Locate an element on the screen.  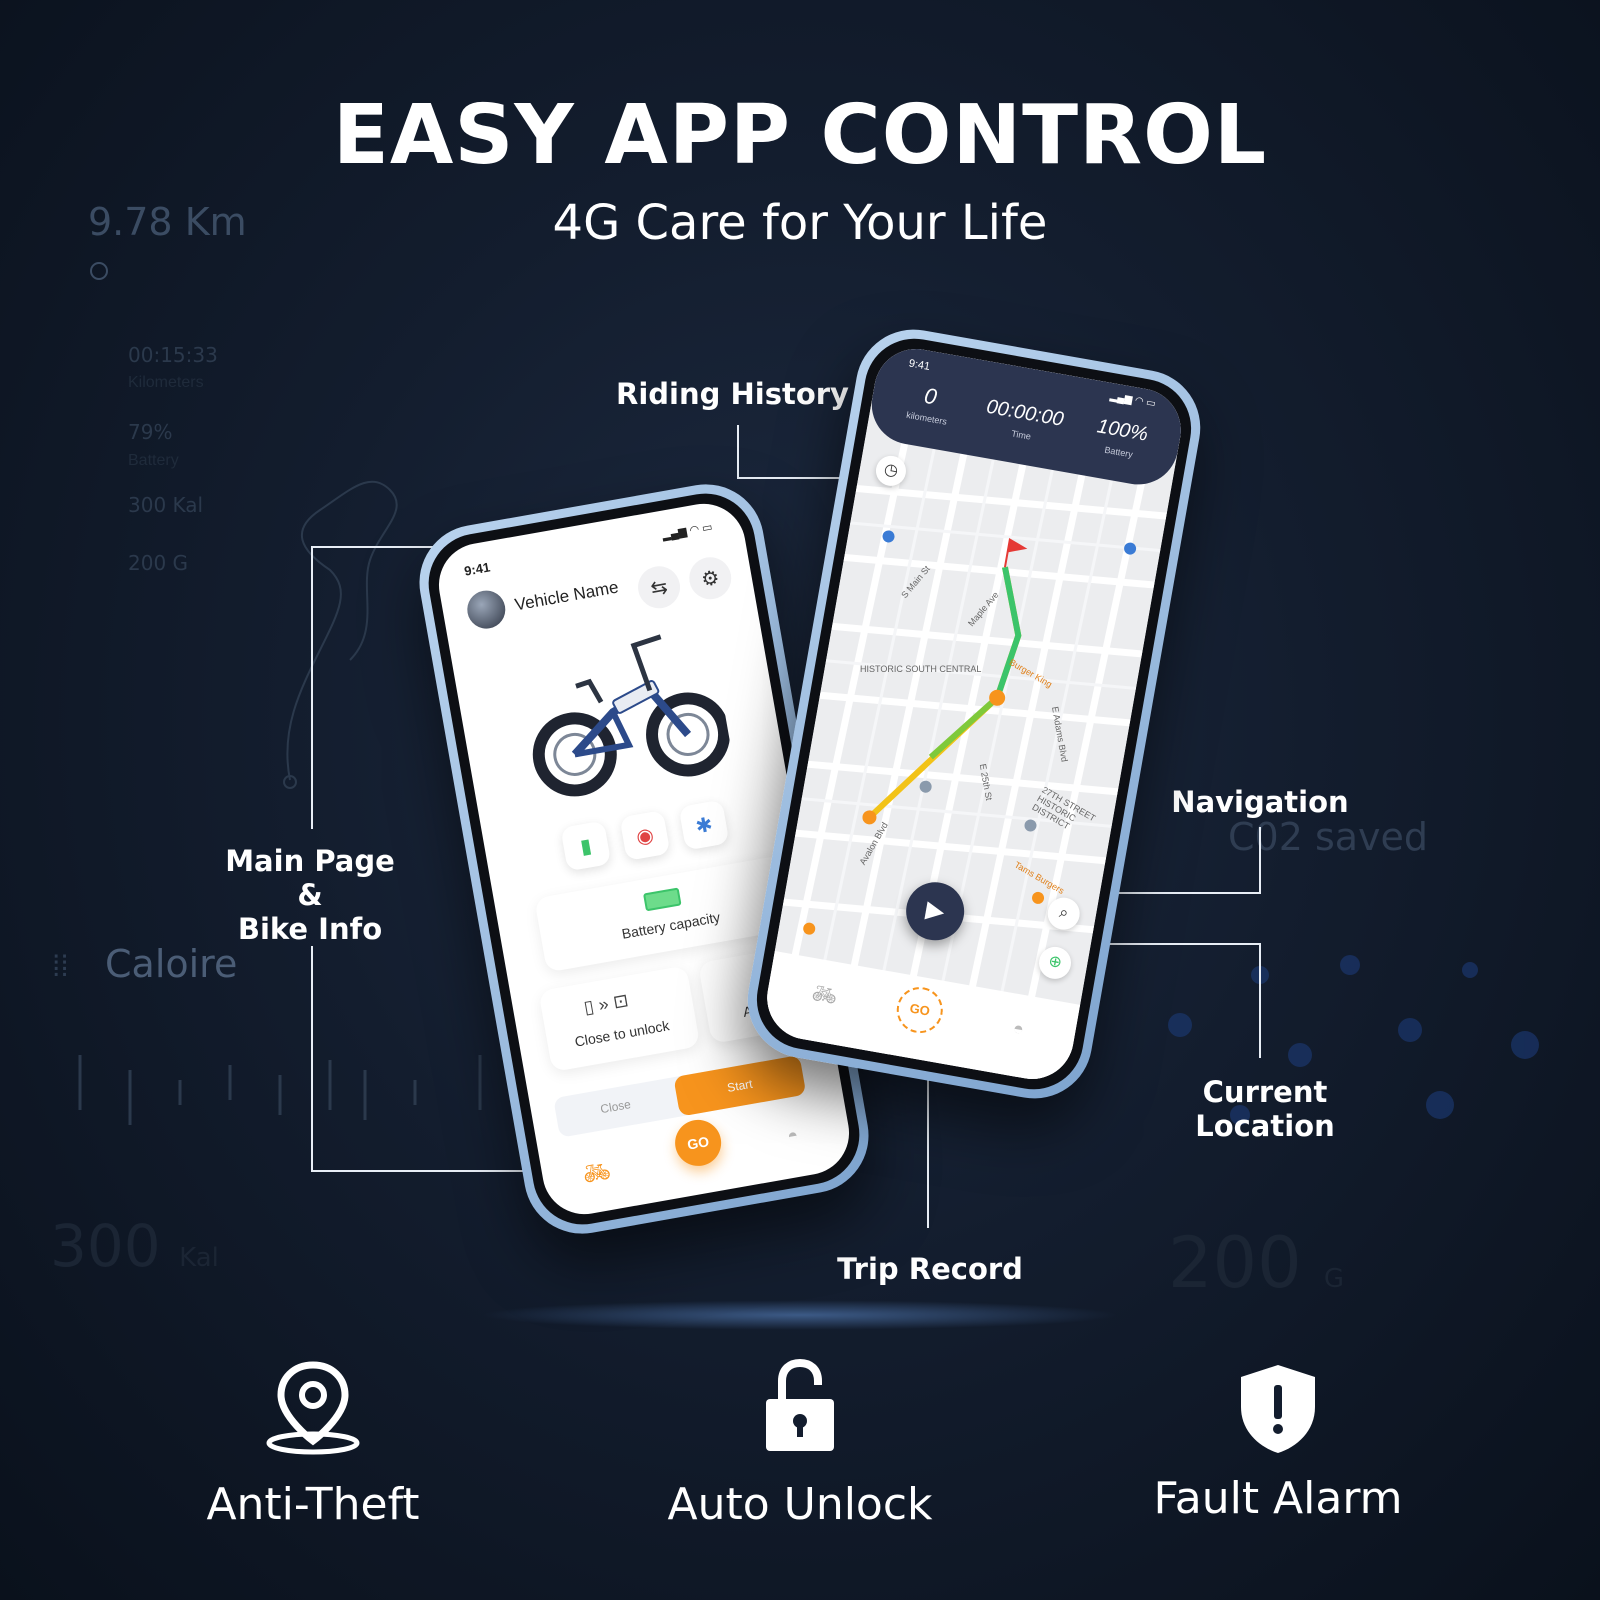
feature-anti-theft: Anti-Theft is located at coordinates (313, 1442).